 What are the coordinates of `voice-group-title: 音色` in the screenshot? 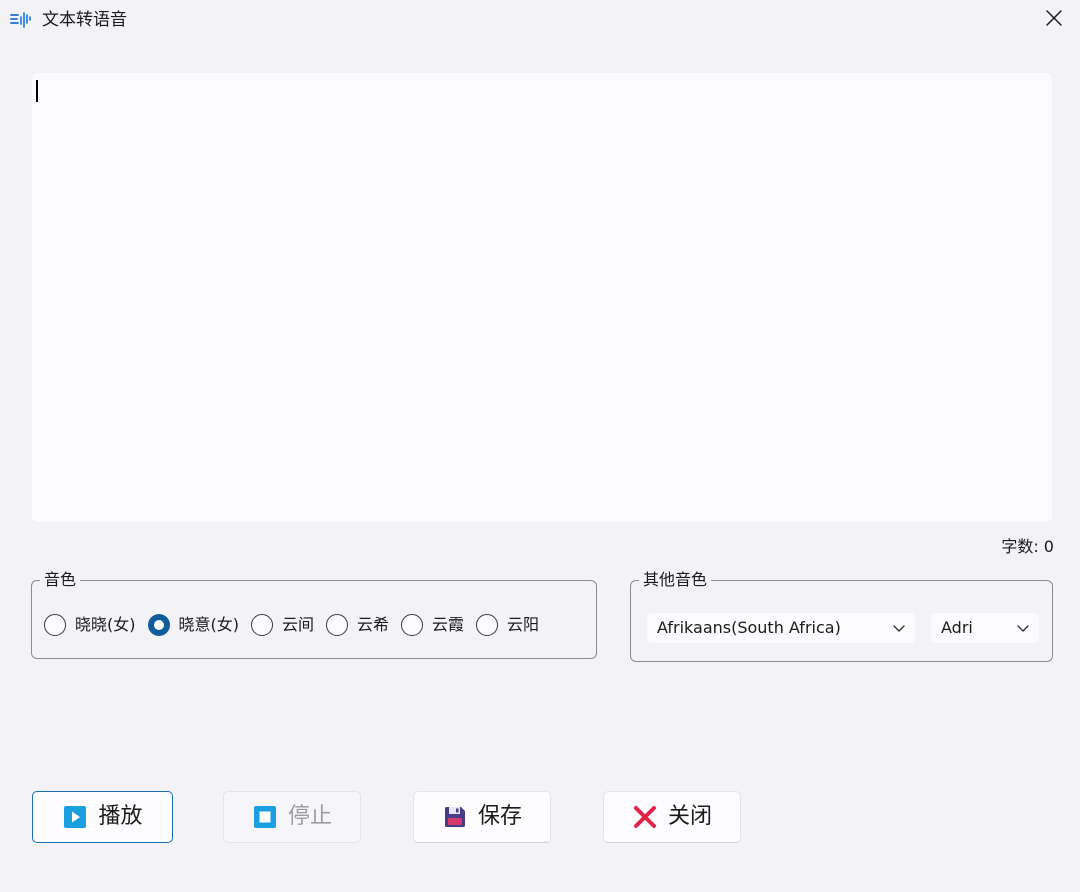 It's located at (60, 580).